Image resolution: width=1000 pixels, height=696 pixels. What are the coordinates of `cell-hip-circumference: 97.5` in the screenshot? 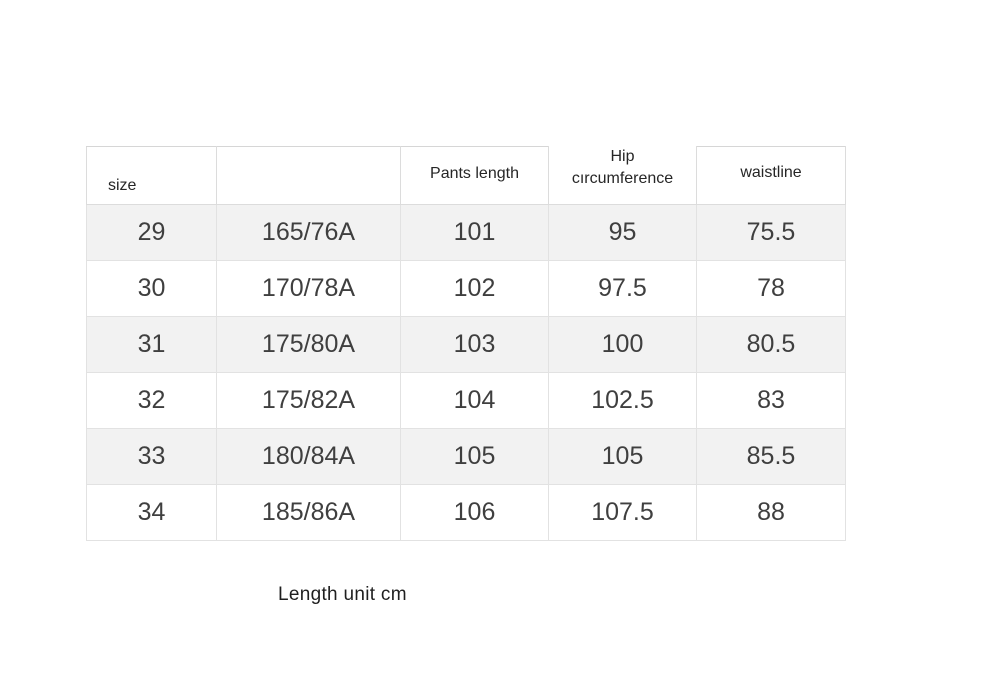 It's located at (622, 288).